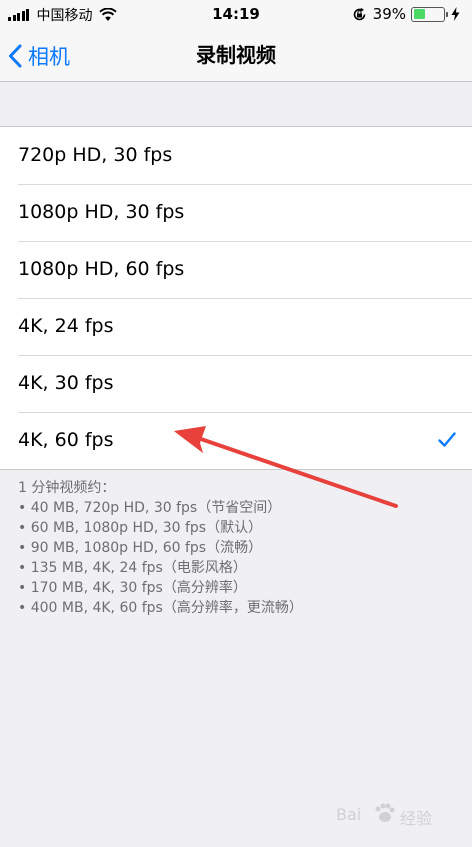  What do you see at coordinates (150, 508) in the screenshot?
I see `footer-line: • 40 MB, 720p HD, 30 fps（节省空间）` at bounding box center [150, 508].